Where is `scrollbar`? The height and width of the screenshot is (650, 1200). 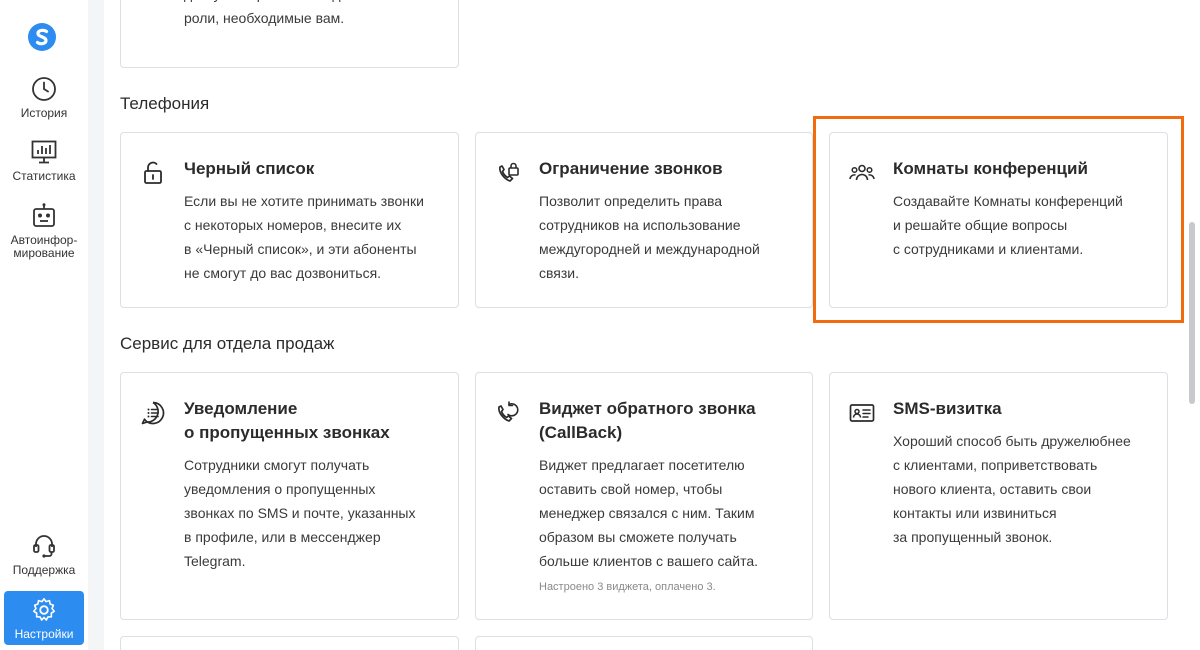
scrollbar is located at coordinates (1192, 325).